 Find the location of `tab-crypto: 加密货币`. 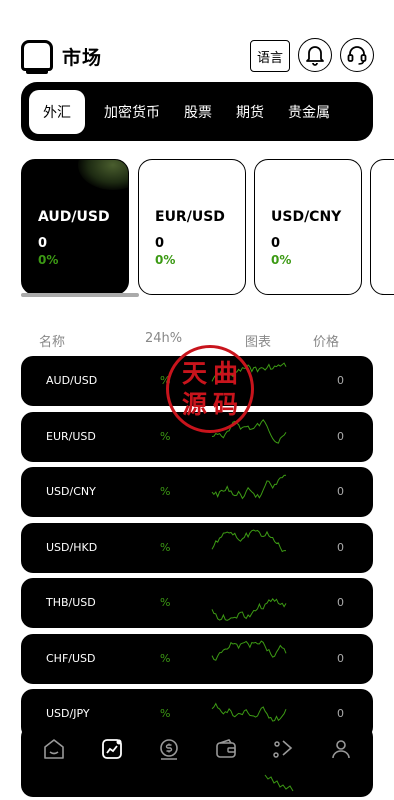

tab-crypto: 加密货币 is located at coordinates (132, 112).